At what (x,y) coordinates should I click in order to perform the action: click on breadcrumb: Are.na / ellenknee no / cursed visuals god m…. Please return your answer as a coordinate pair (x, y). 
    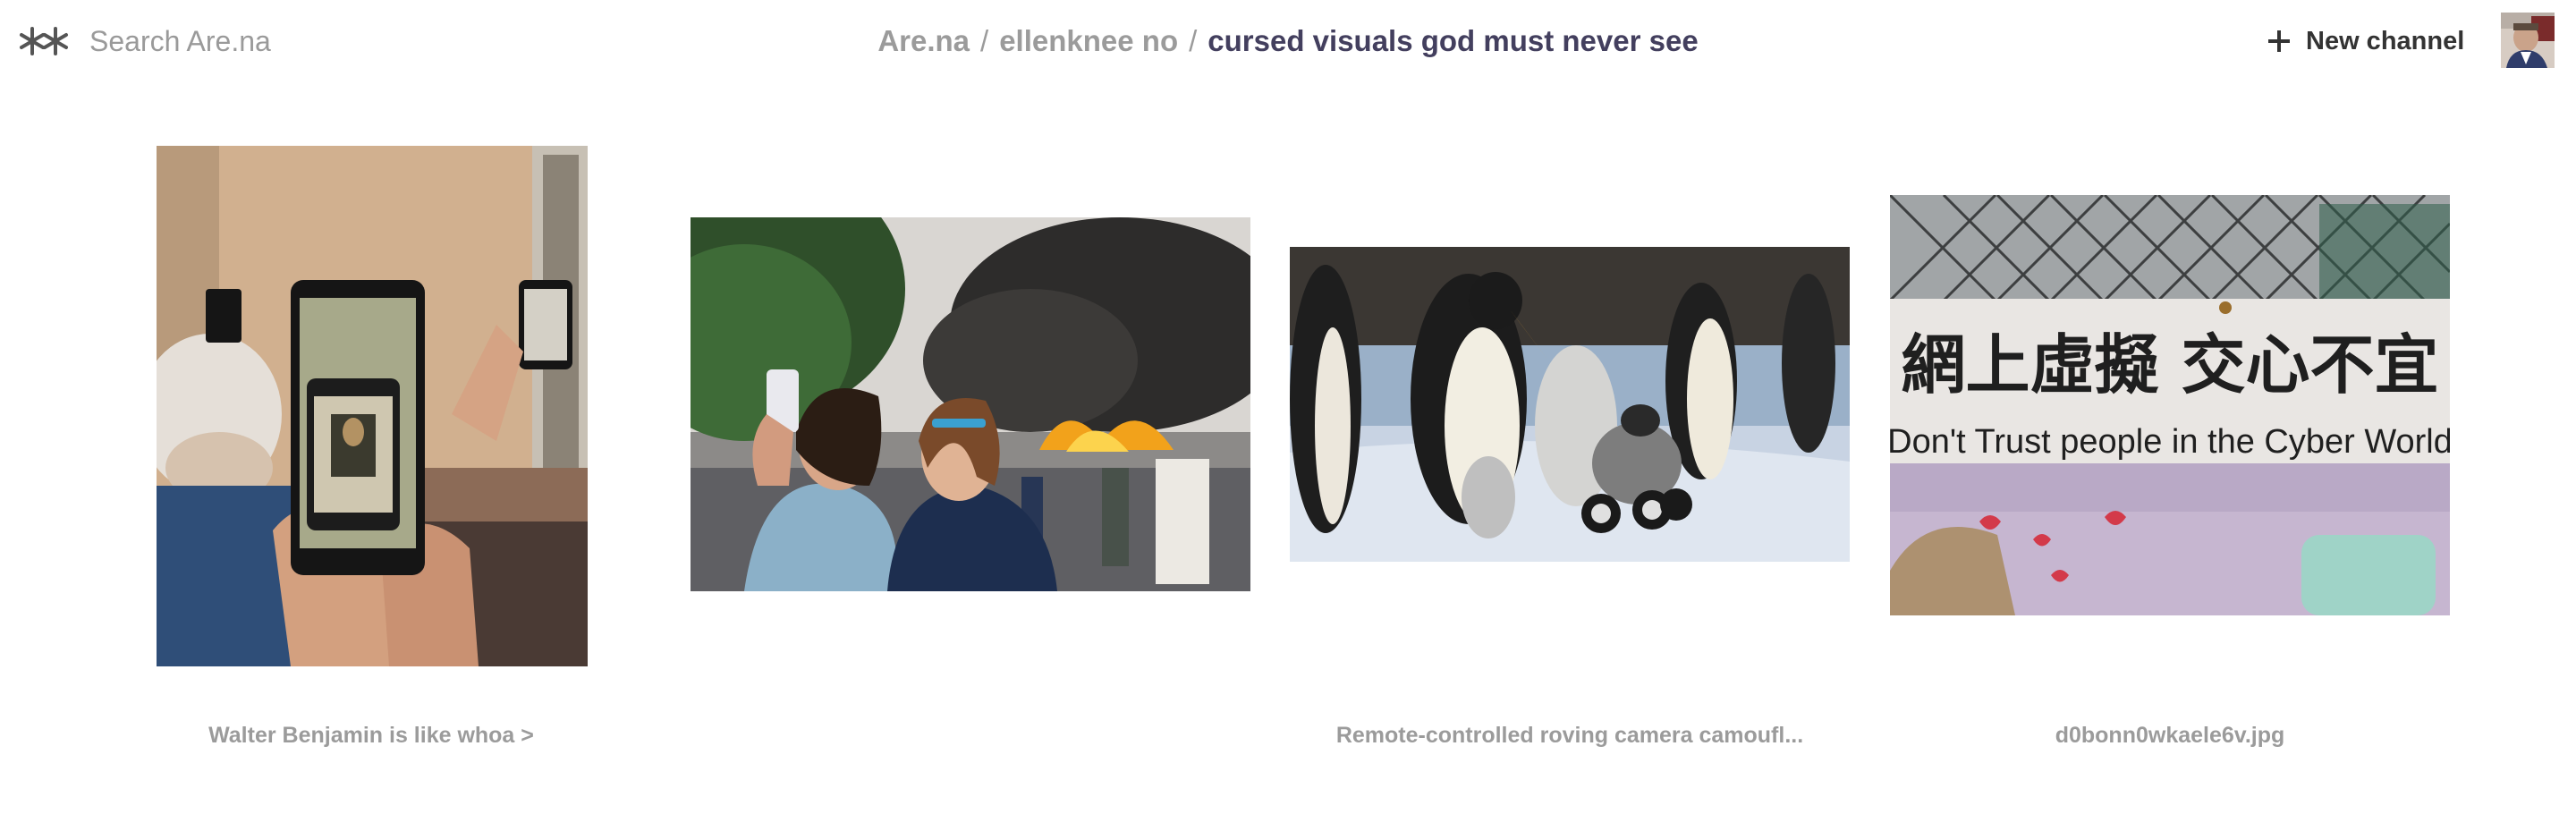
    Looking at the image, I should click on (1288, 41).